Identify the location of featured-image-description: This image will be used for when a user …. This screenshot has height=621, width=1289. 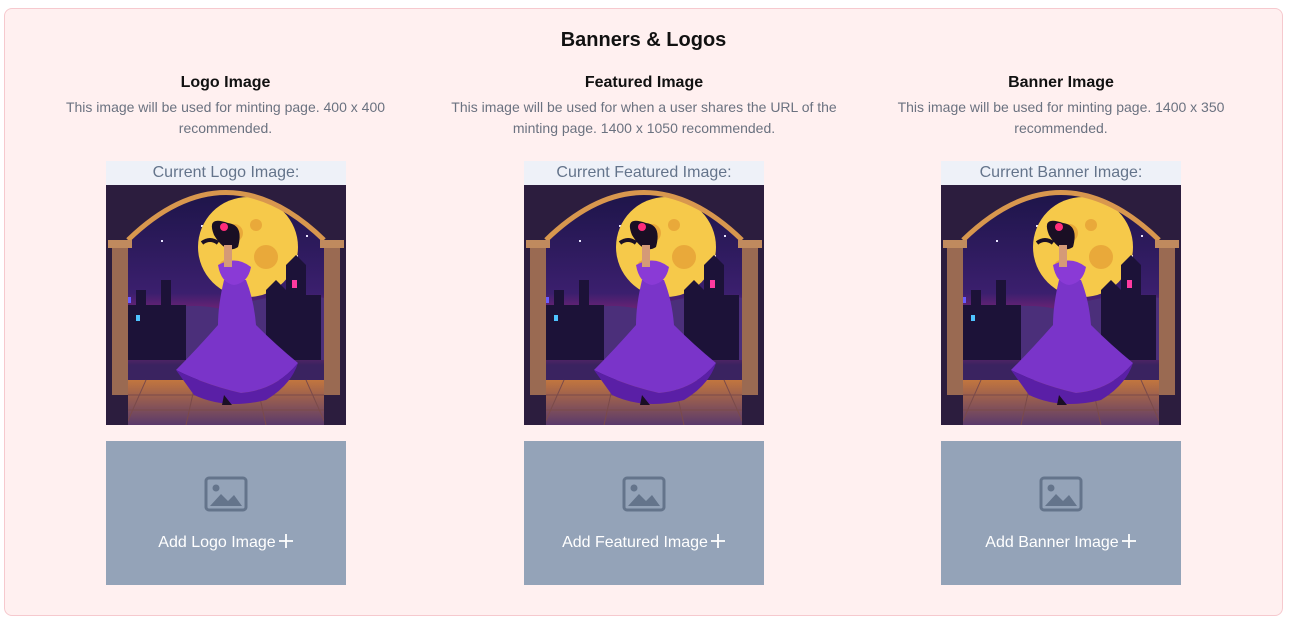
(644, 117).